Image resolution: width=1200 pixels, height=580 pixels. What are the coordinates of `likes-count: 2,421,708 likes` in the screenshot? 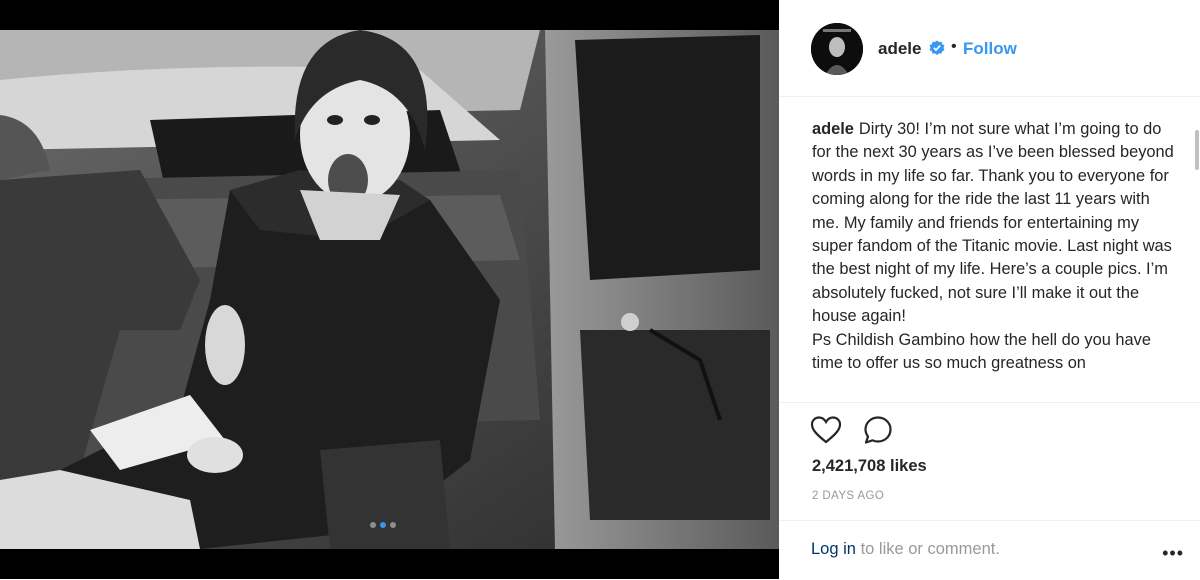 It's located at (869, 466).